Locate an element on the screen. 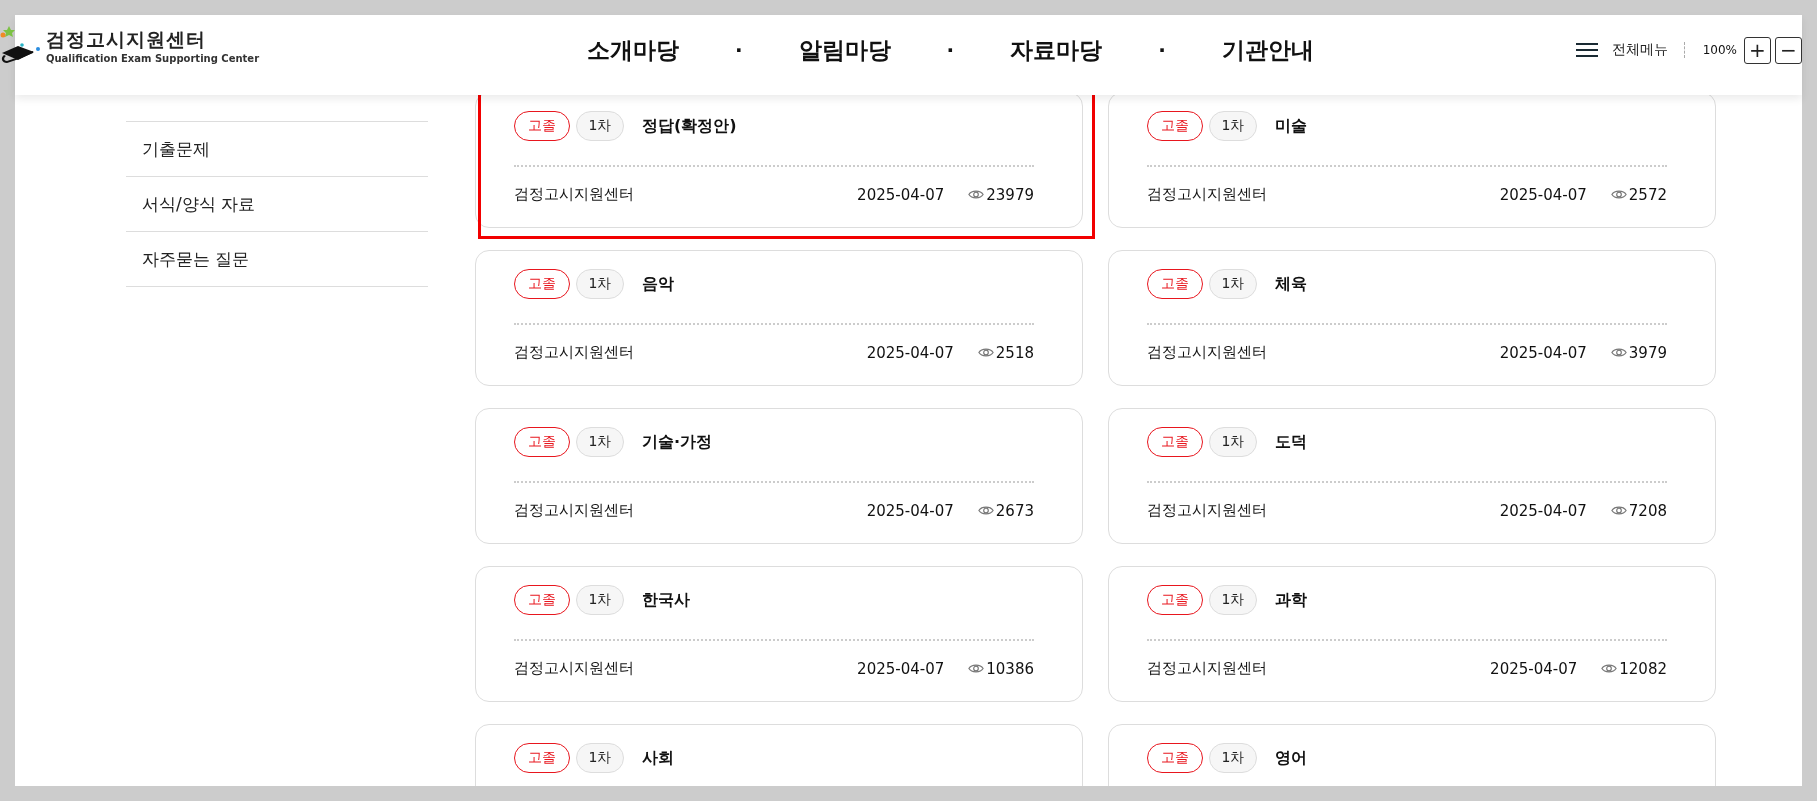  post-title: 과학 is located at coordinates (1291, 600).